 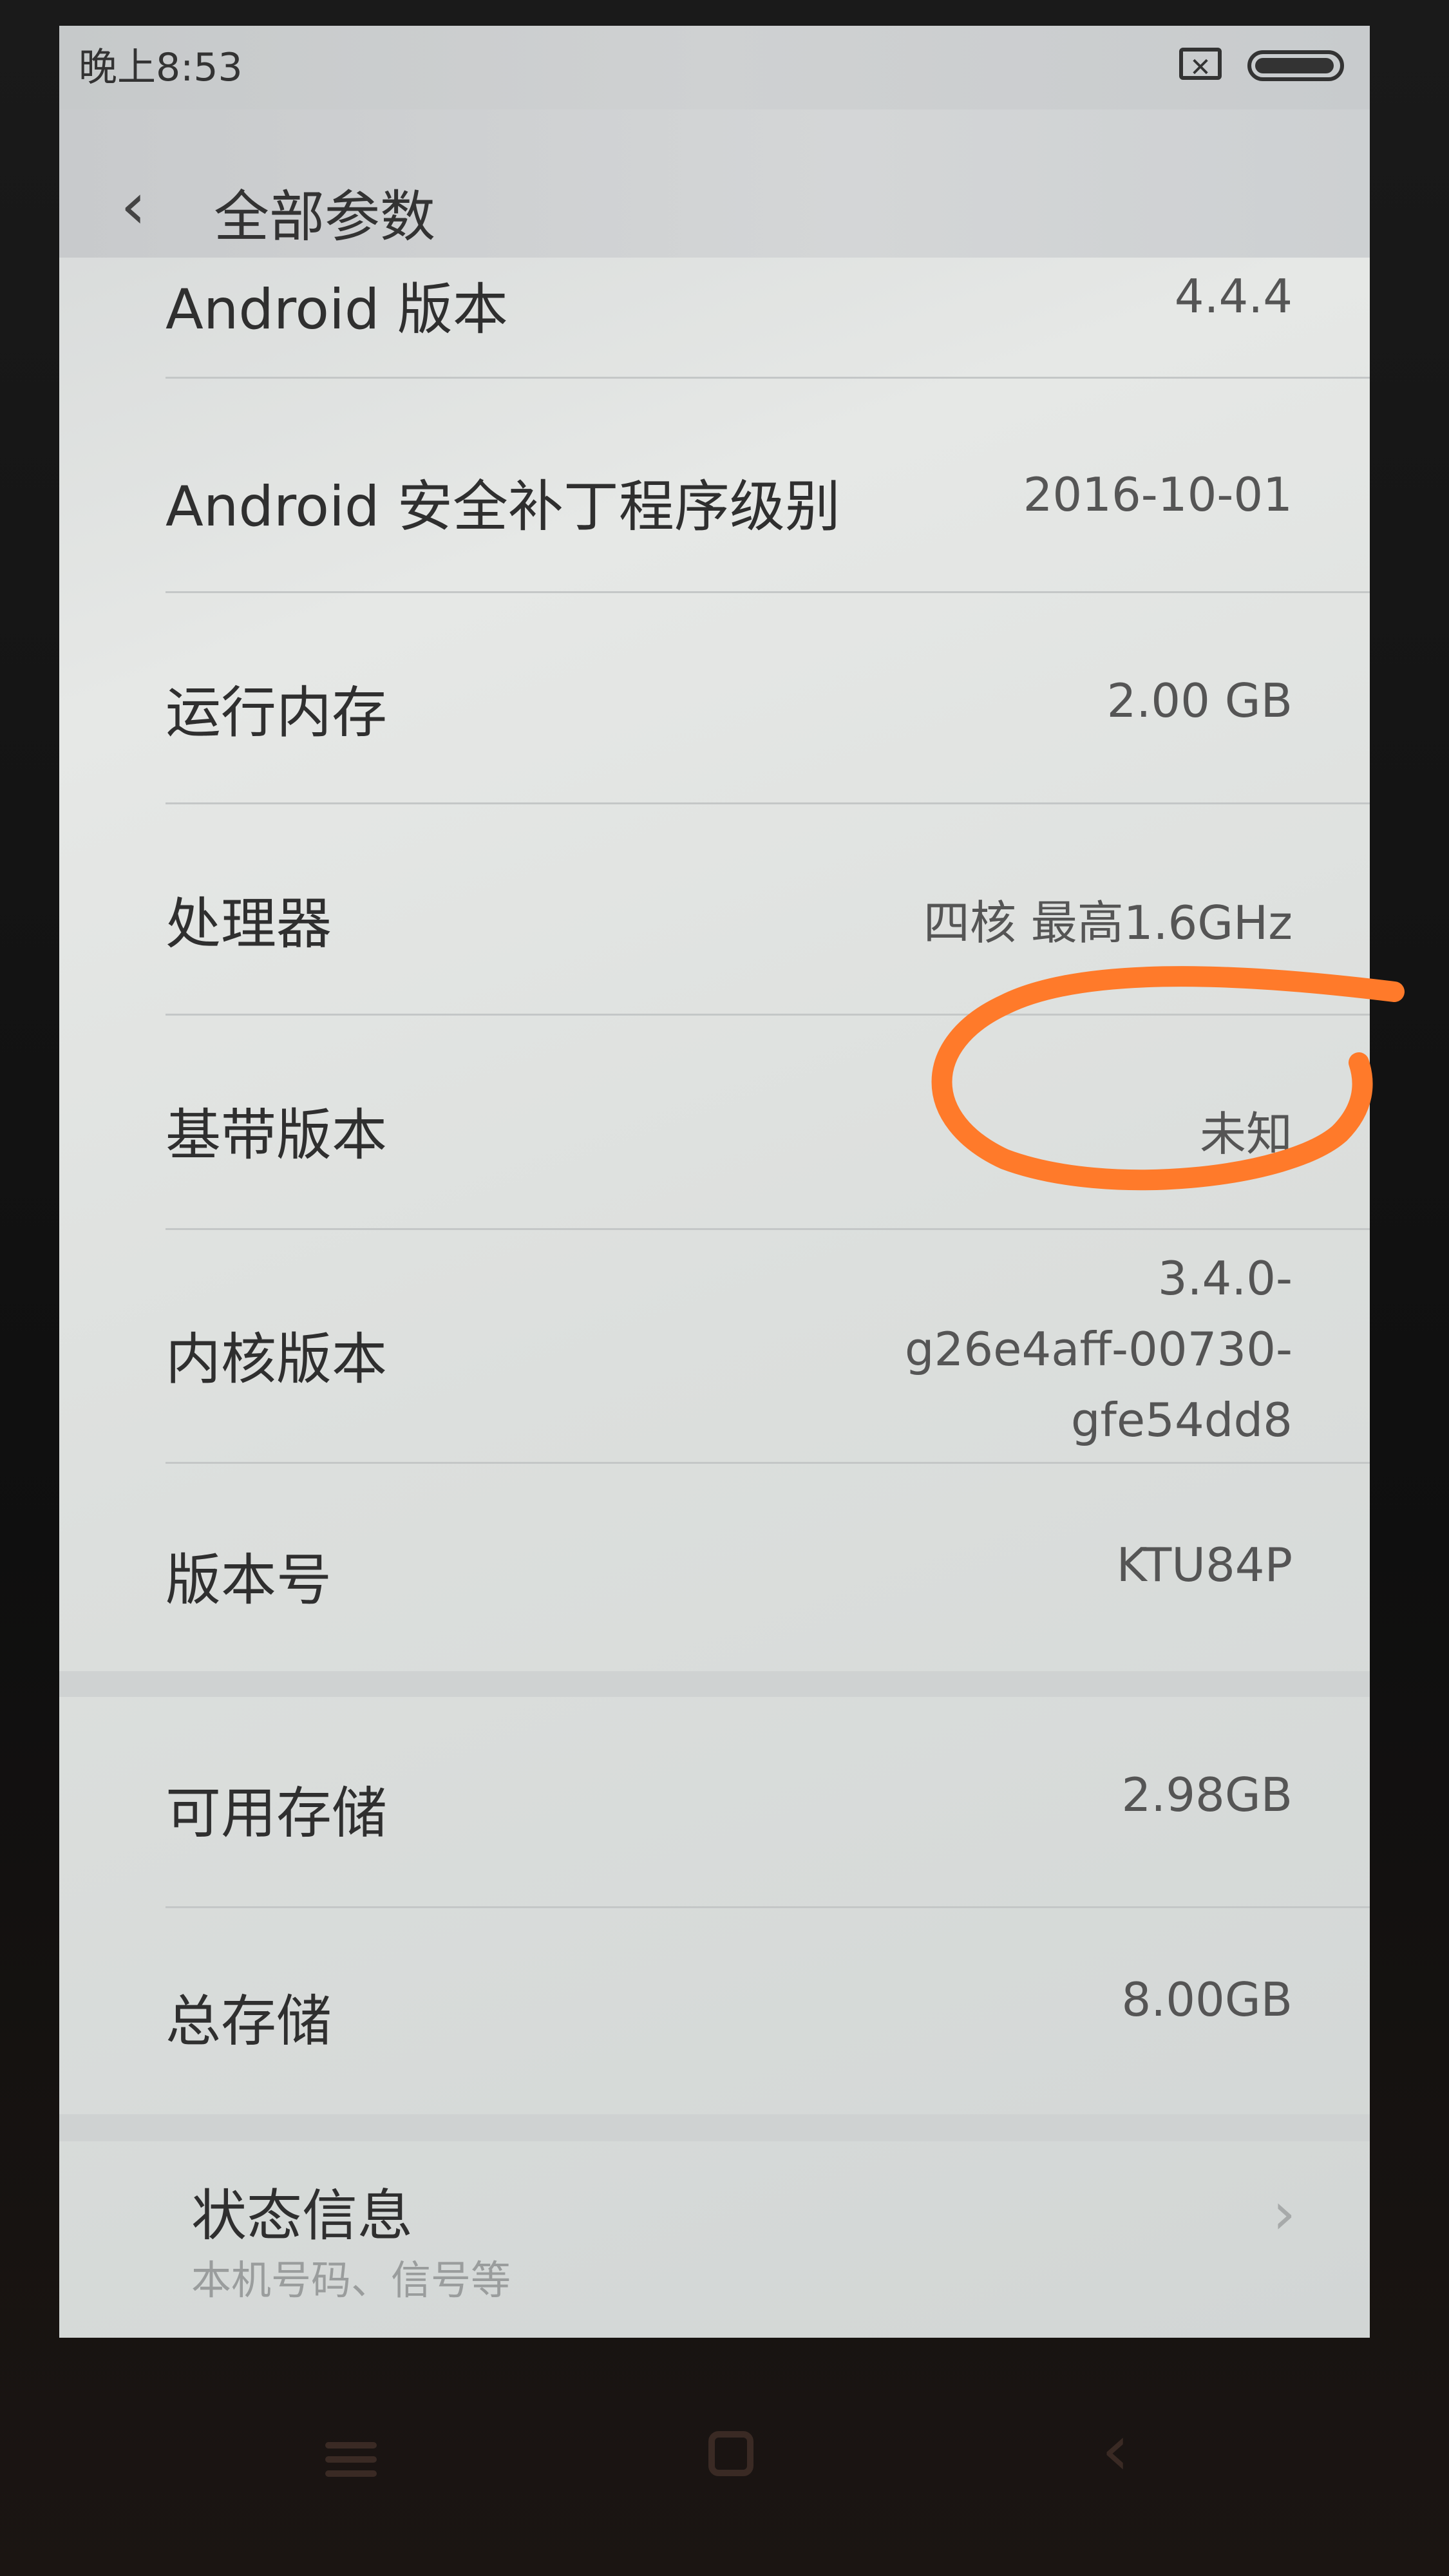 What do you see at coordinates (161, 67) in the screenshot?
I see `status-time: 晚上8:53` at bounding box center [161, 67].